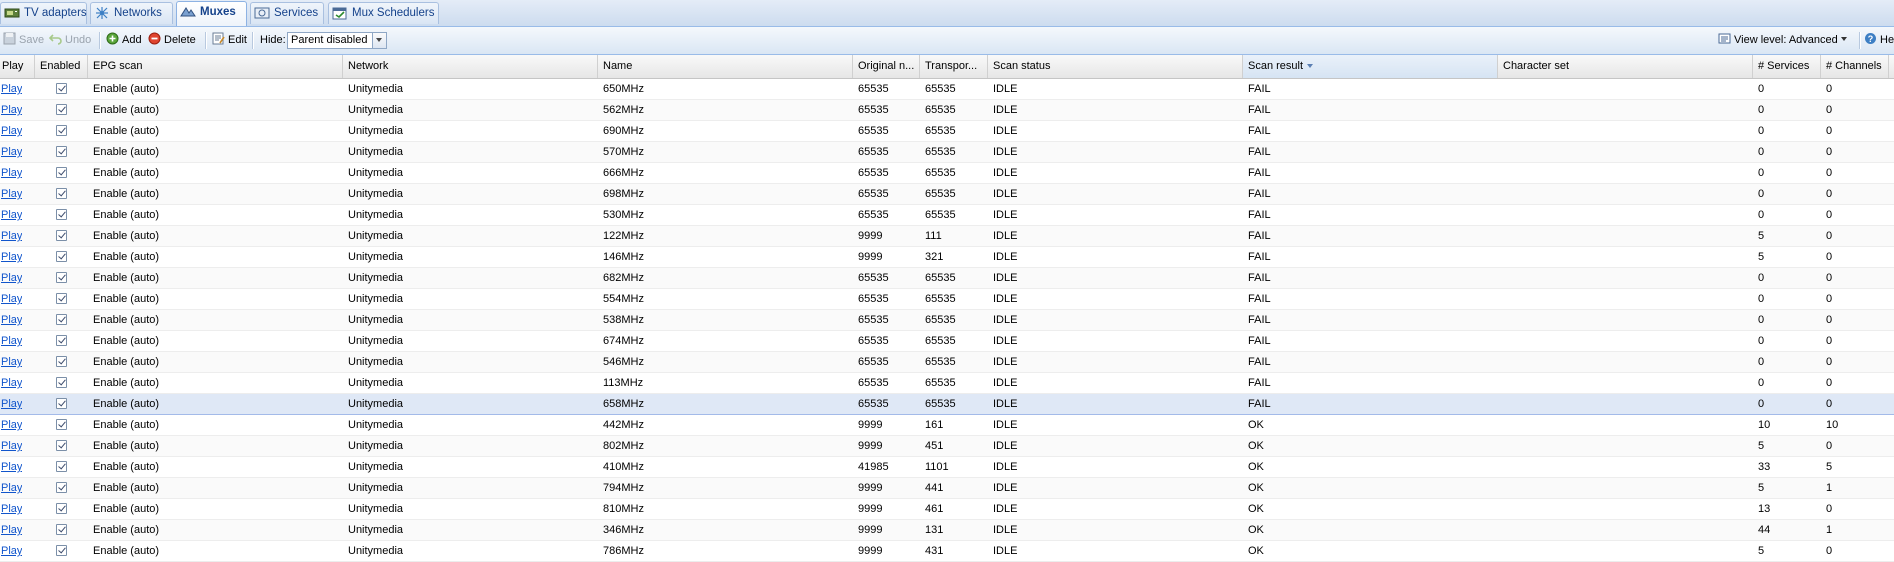 This screenshot has width=1894, height=562. I want to click on column-header-character-set: Character set, so click(1625, 66).